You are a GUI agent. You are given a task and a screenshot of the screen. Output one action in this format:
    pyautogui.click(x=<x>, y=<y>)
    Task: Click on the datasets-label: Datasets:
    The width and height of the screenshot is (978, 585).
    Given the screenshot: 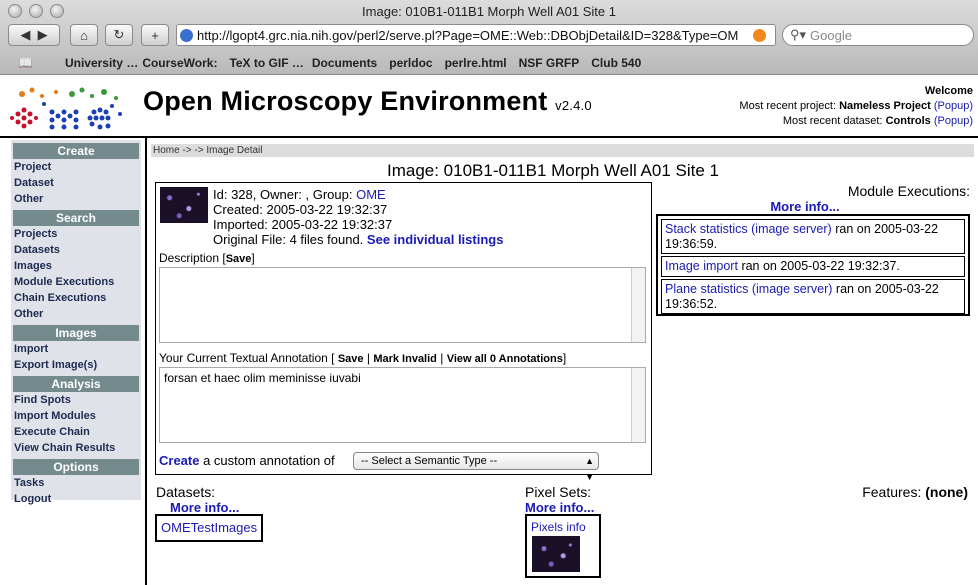 What is the action you would take?
    pyautogui.click(x=186, y=492)
    